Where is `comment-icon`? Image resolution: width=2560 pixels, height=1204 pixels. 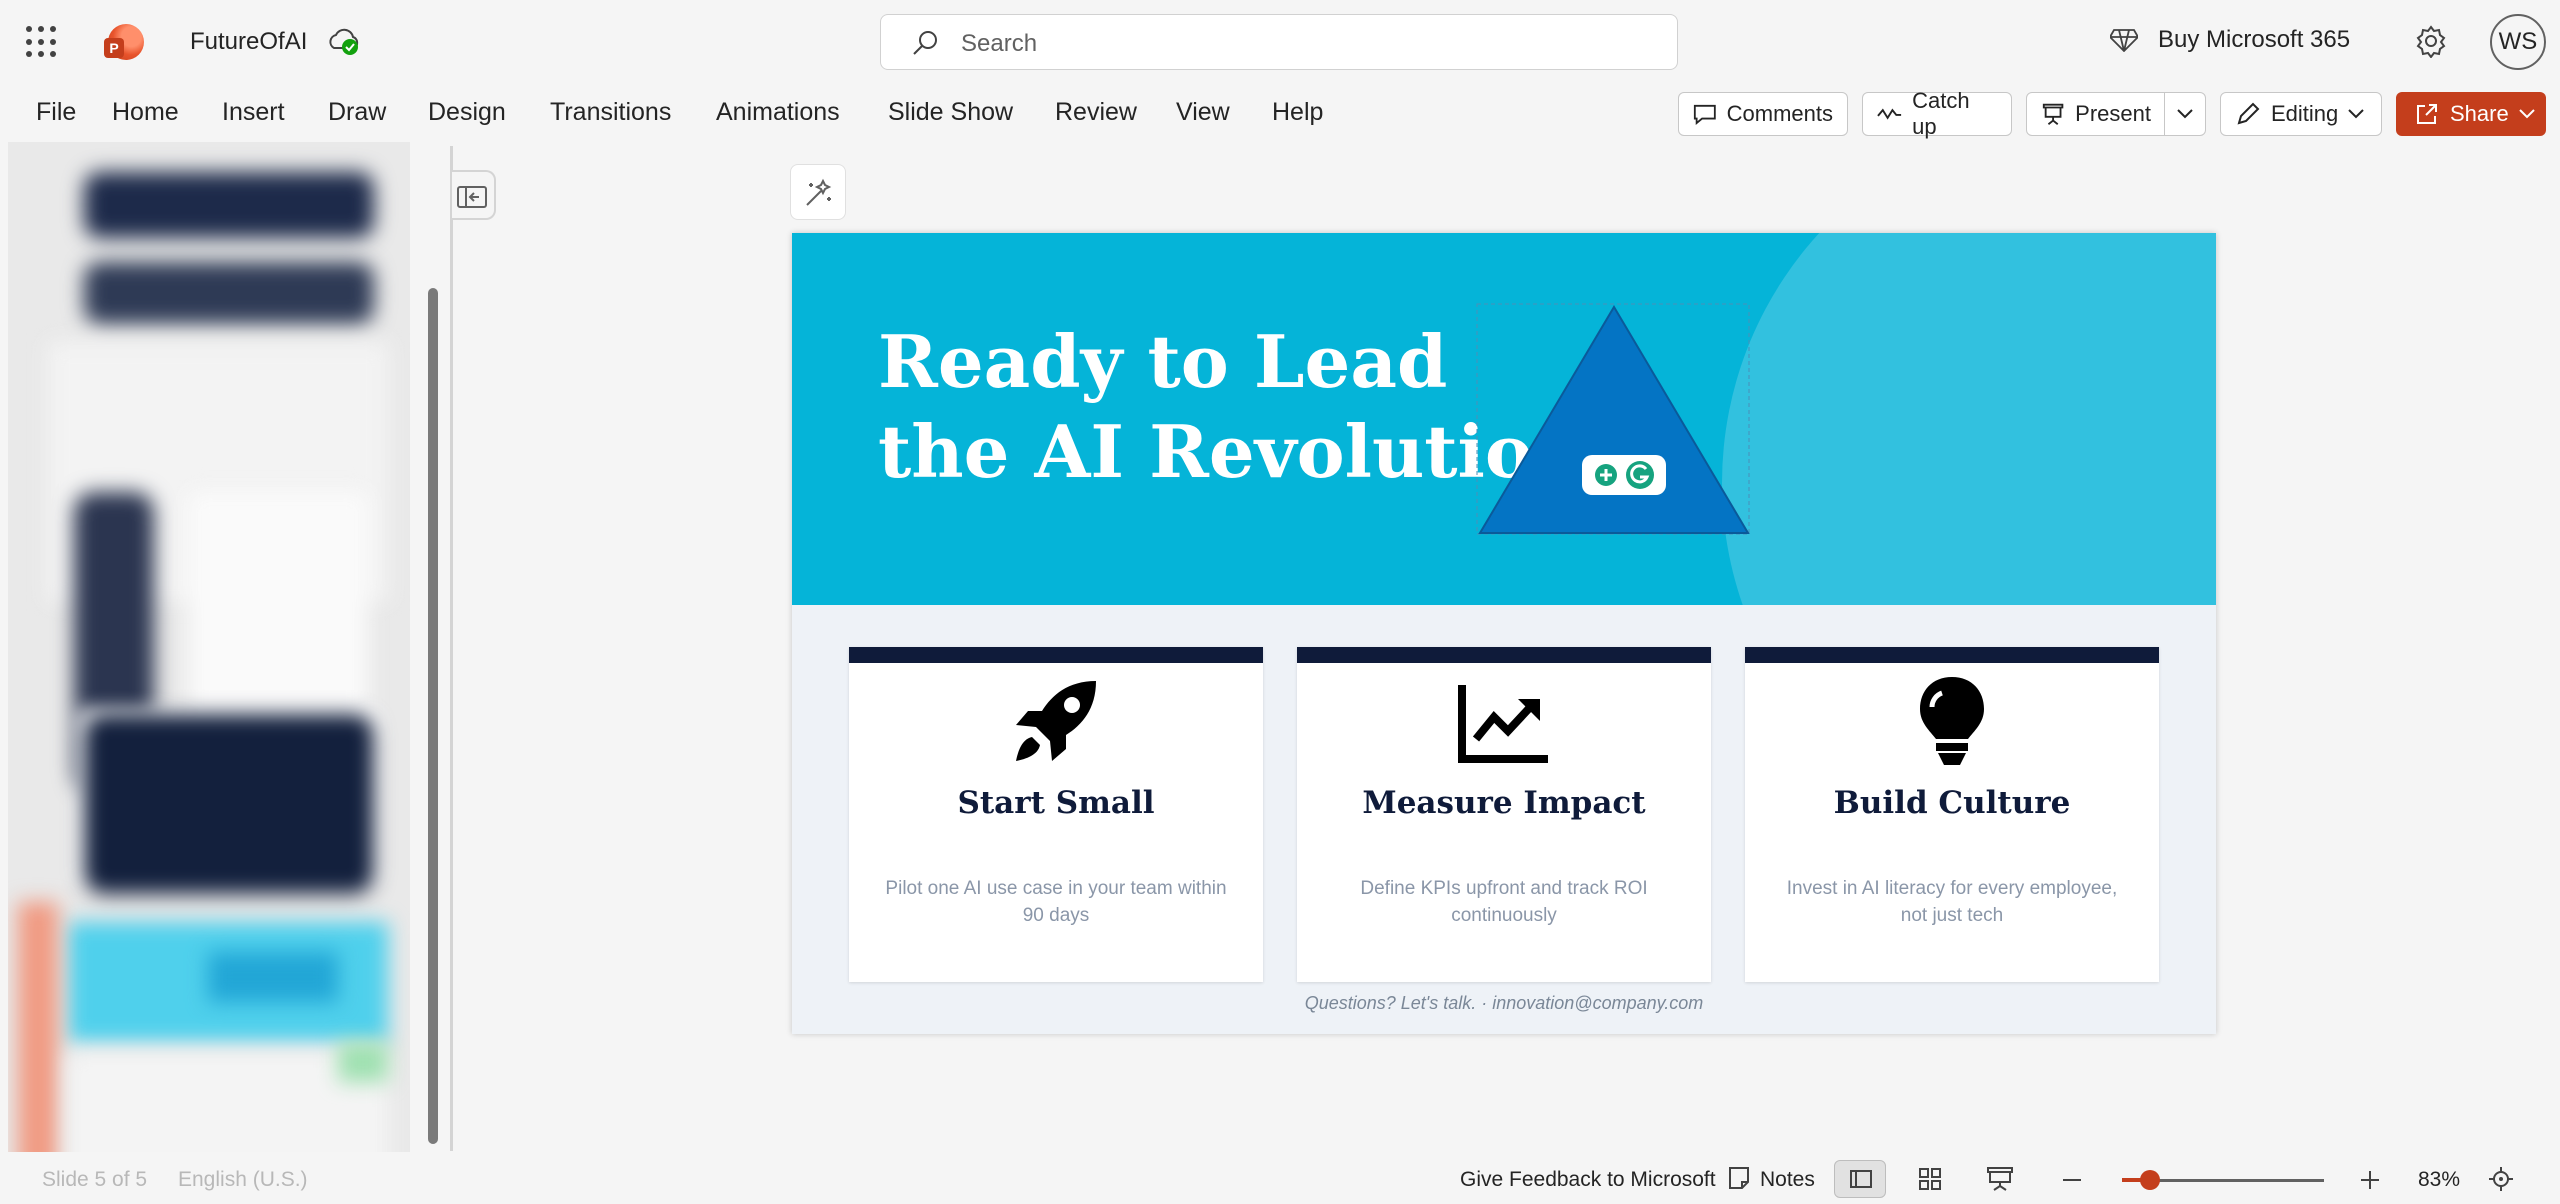
comment-icon is located at coordinates (1704, 115).